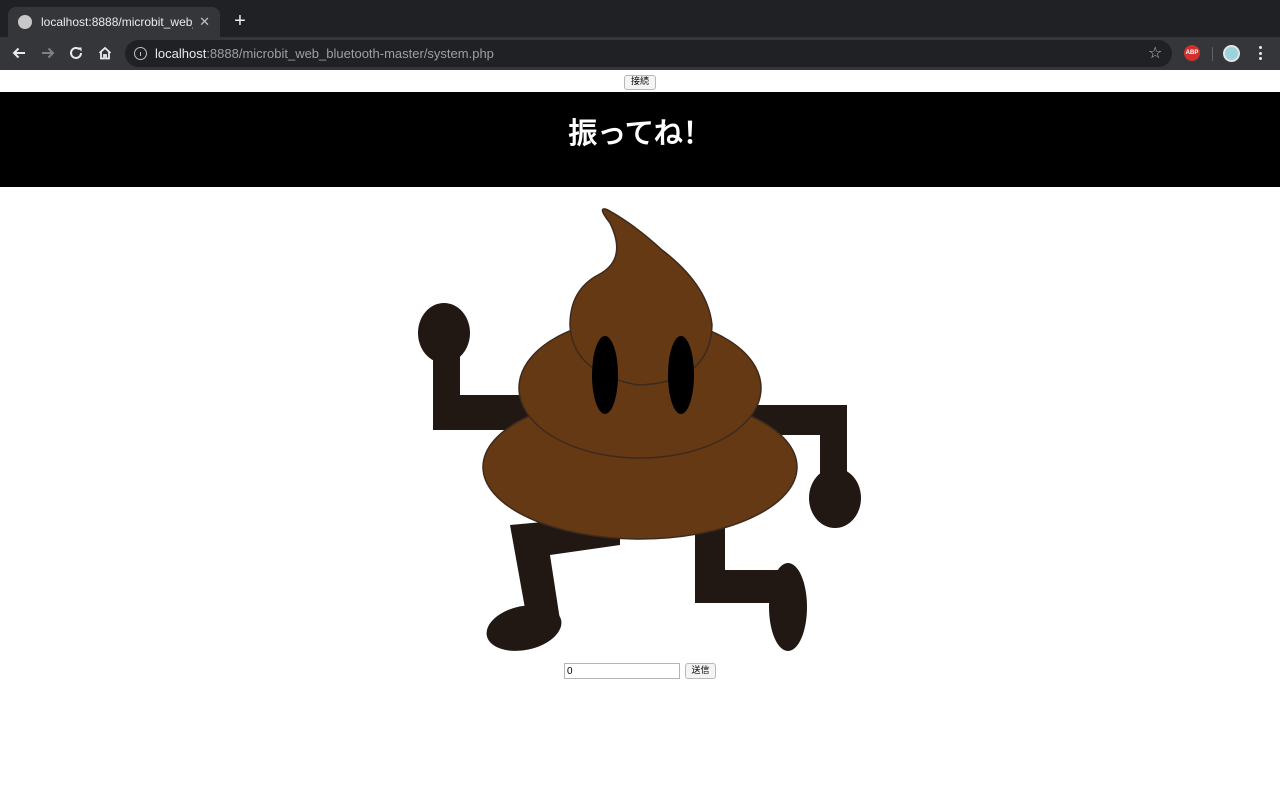 This screenshot has height=800, width=1280. Describe the element at coordinates (1260, 53) in the screenshot. I see `browser-menu-icon` at that location.